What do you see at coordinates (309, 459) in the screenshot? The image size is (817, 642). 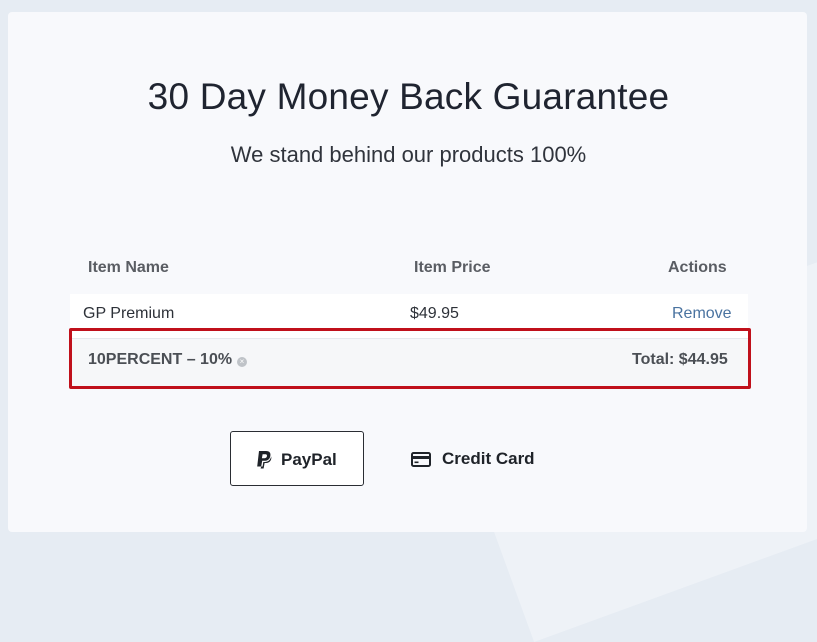 I see `paypal-label: PayPal` at bounding box center [309, 459].